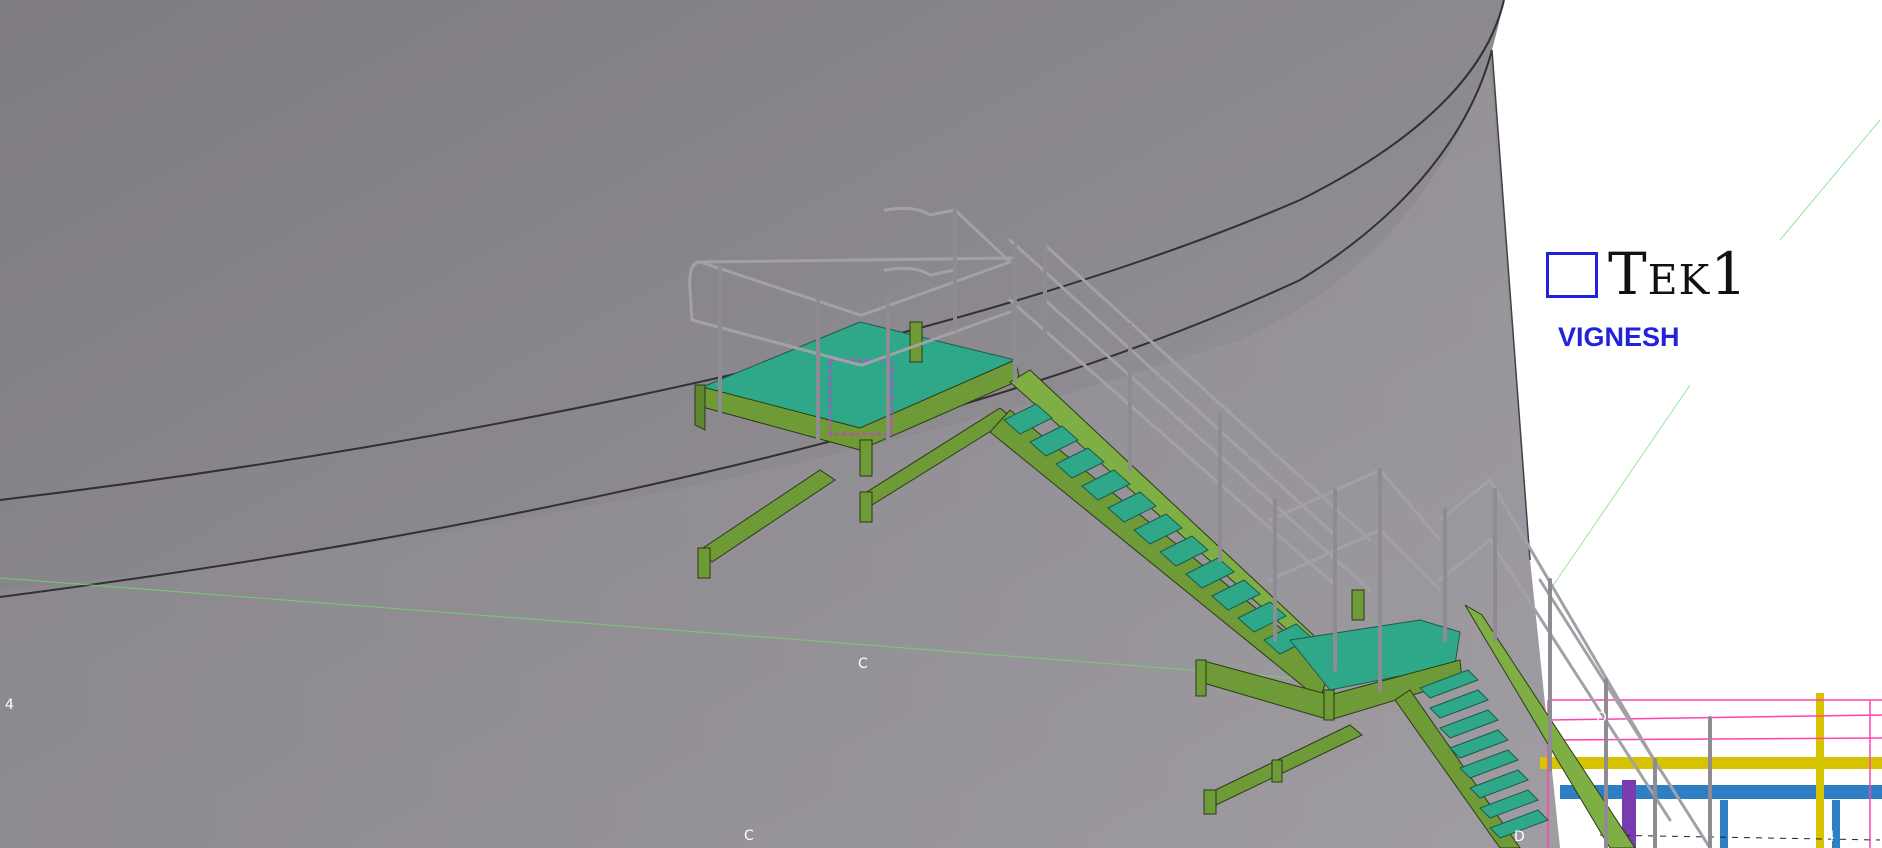  I want to click on grid-label-c-mid: C, so click(863, 664).